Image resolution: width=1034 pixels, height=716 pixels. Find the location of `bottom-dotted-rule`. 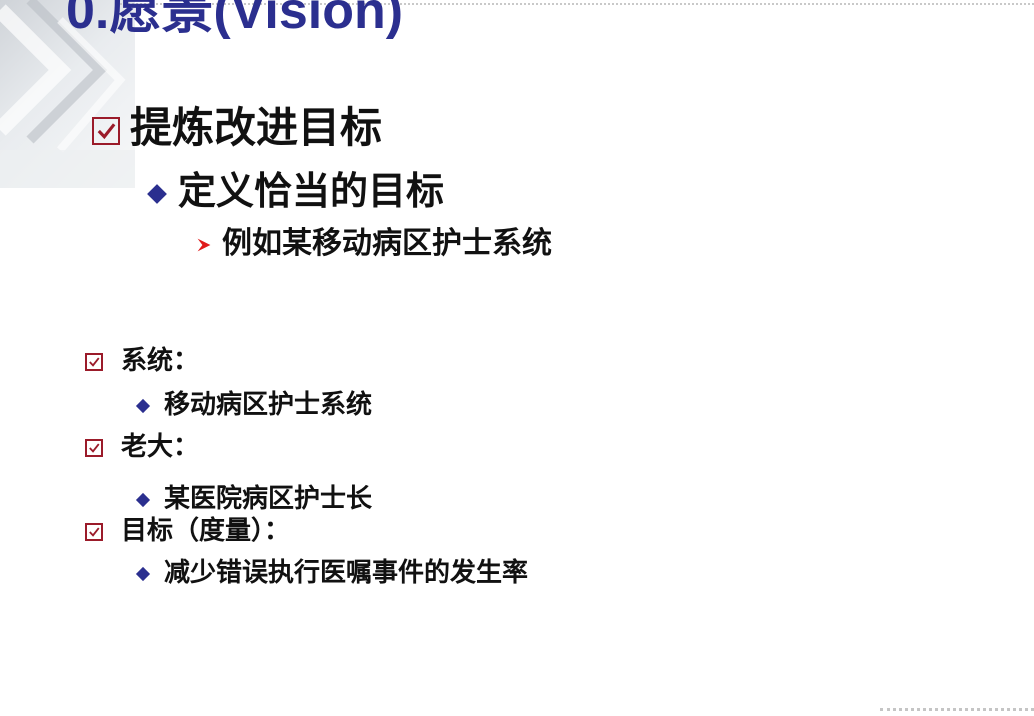

bottom-dotted-rule is located at coordinates (957, 709).